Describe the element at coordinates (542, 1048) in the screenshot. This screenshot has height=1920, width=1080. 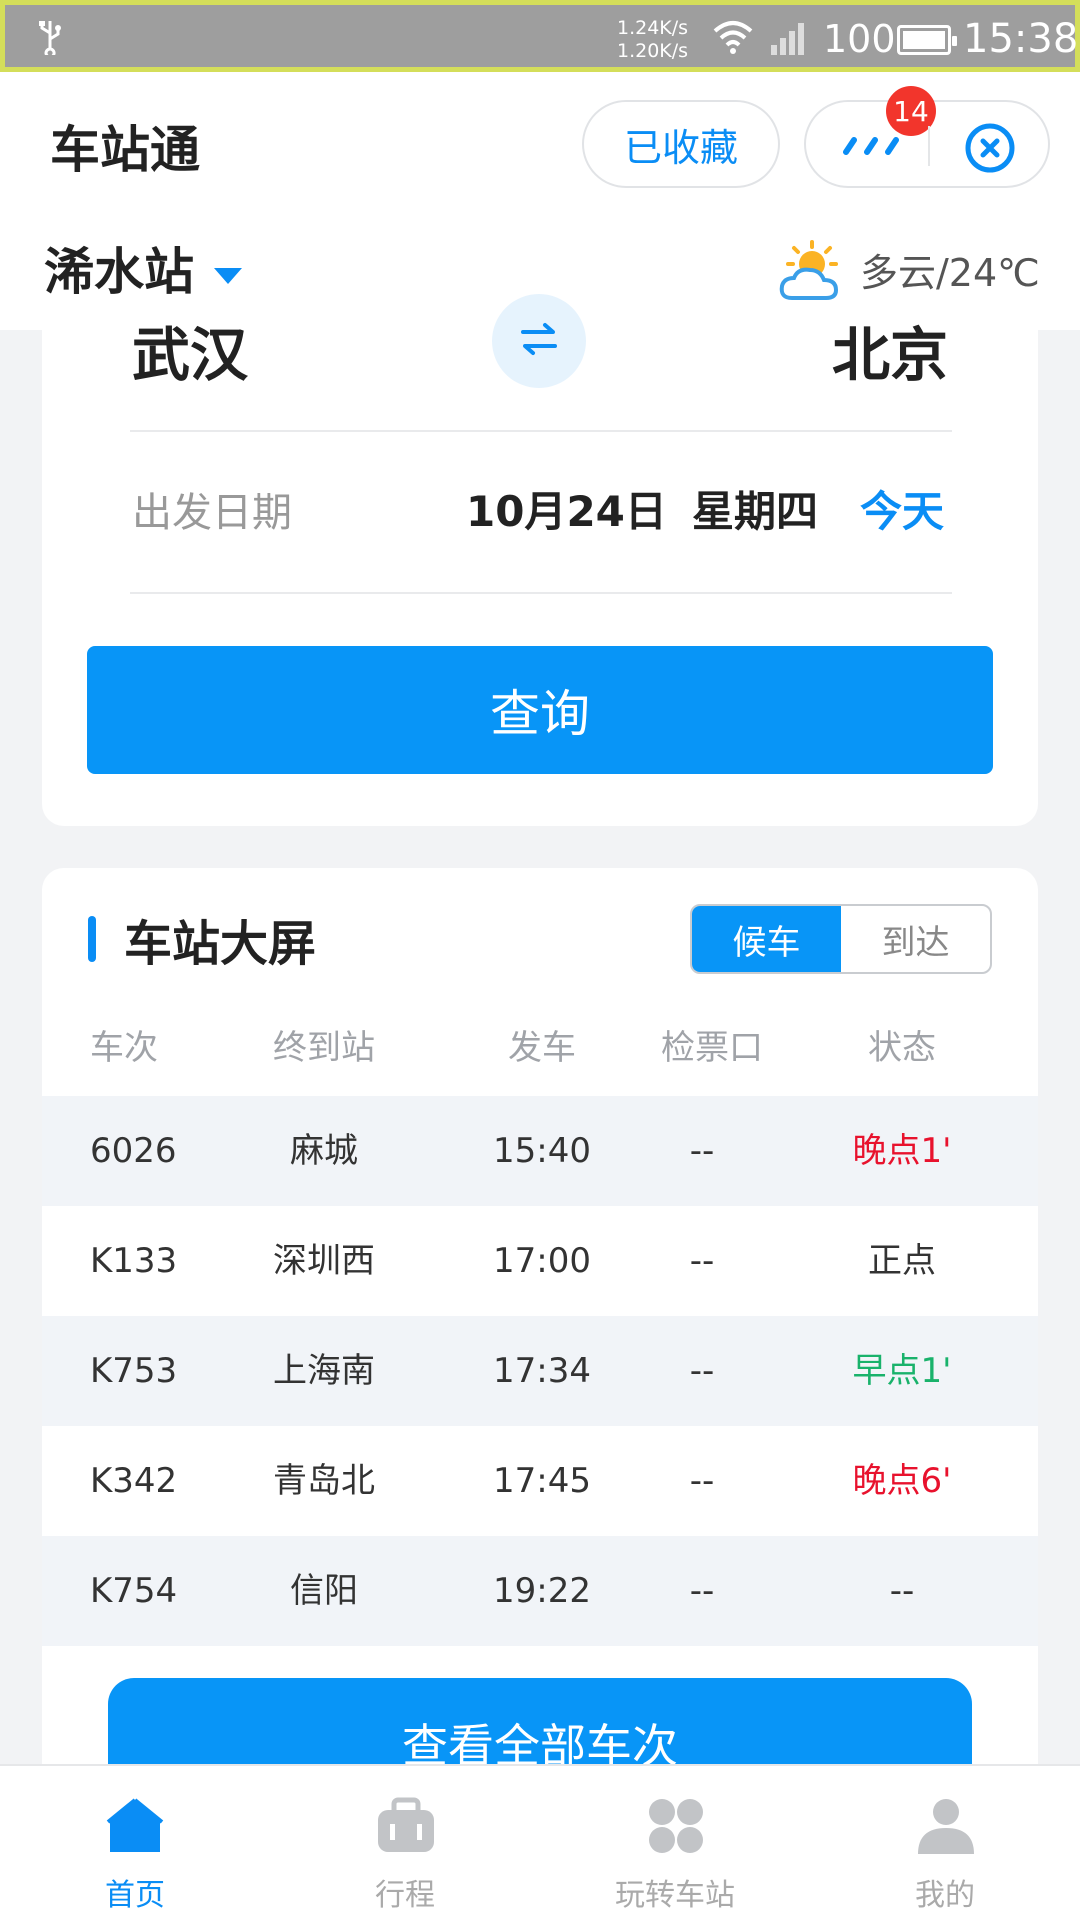
I see `column-header-departure: 发车` at that location.